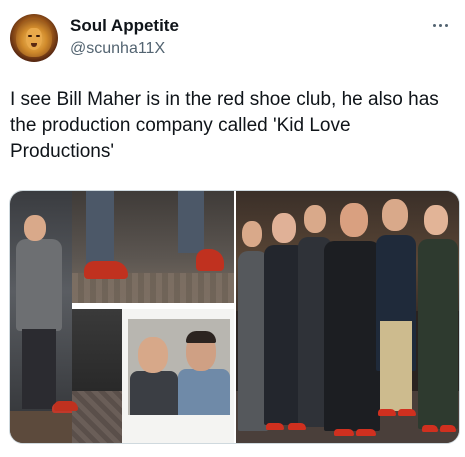  What do you see at coordinates (97, 417) in the screenshot?
I see `photo-ground` at bounding box center [97, 417].